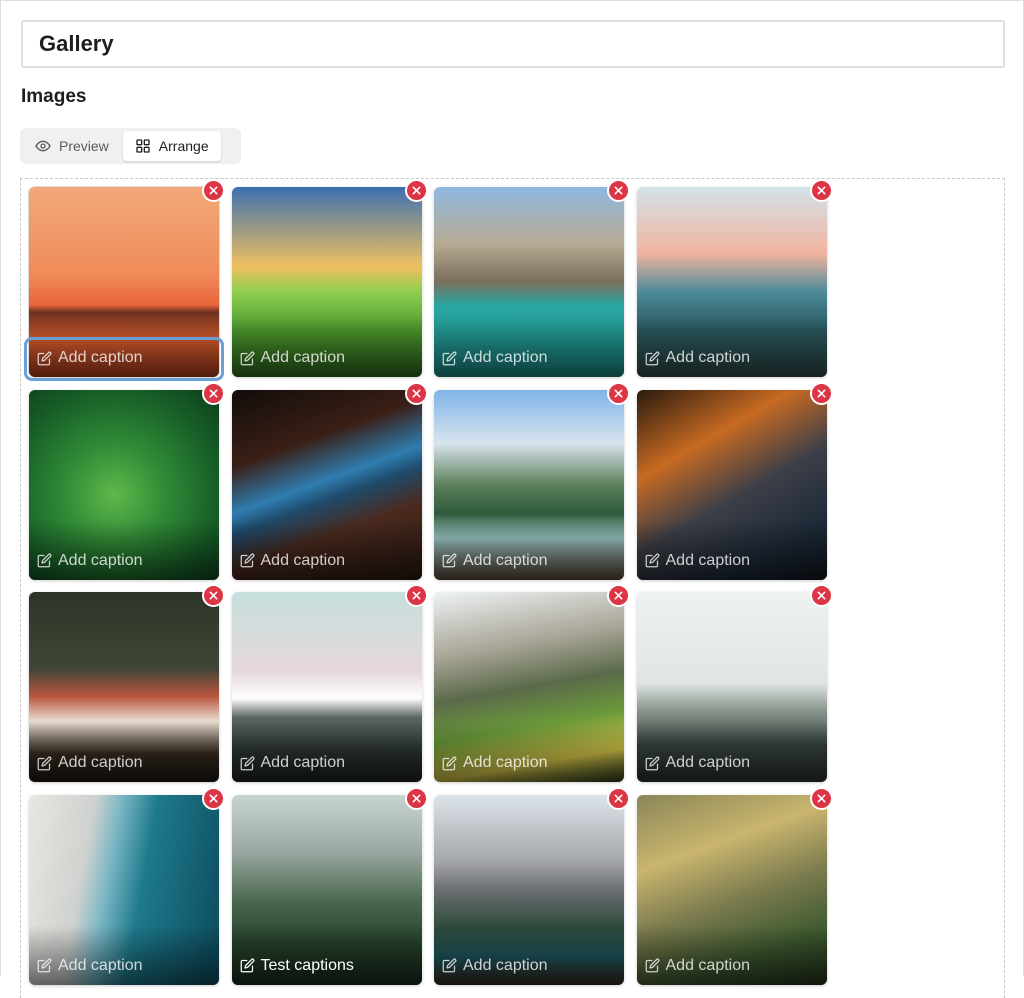 The height and width of the screenshot is (998, 1024). I want to click on arrange-mode-label: Arrange, so click(183, 146).